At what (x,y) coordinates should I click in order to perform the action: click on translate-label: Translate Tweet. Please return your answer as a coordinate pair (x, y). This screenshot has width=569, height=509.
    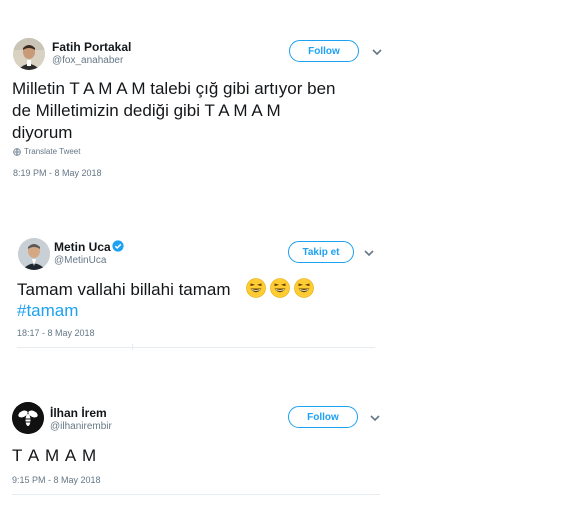
    Looking at the image, I should click on (52, 151).